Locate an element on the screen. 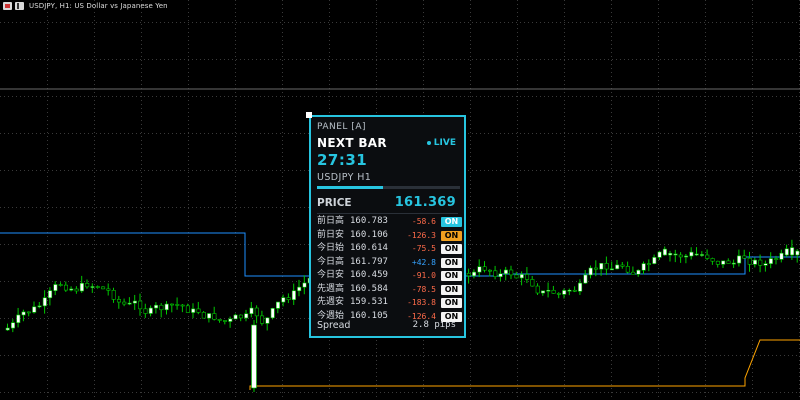  level-row: 先週高 160.584 -78.5 ON is located at coordinates (389, 290).